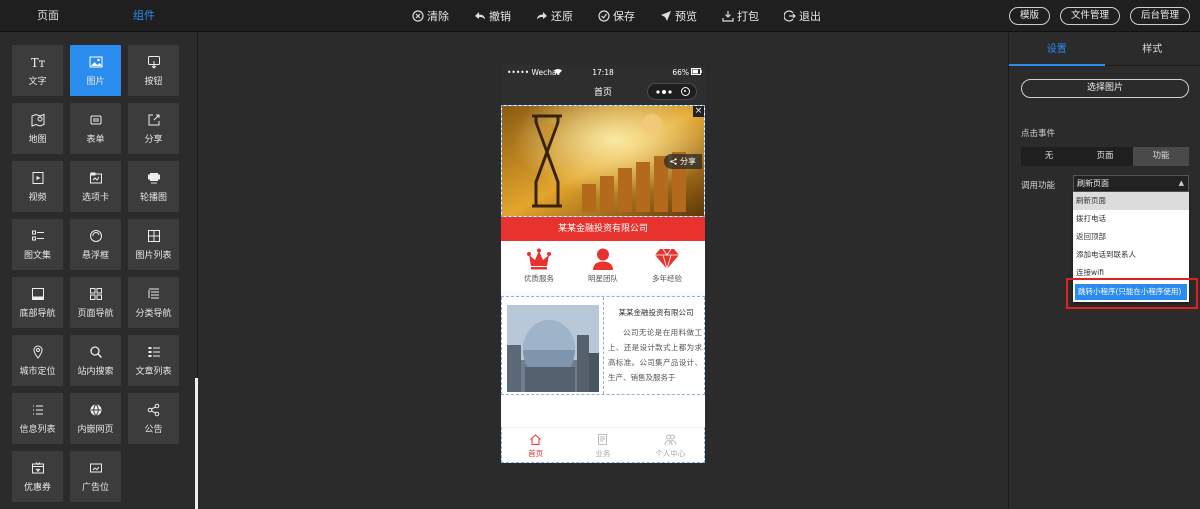  I want to click on package-icon, so click(728, 16).